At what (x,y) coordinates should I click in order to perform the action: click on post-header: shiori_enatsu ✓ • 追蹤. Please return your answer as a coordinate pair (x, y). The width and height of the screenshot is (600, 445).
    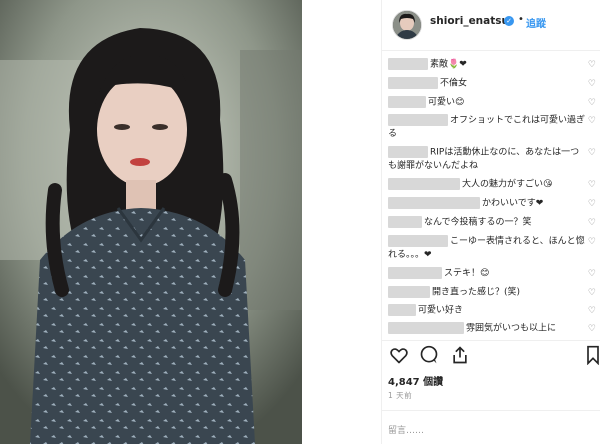
    Looking at the image, I should click on (491, 25).